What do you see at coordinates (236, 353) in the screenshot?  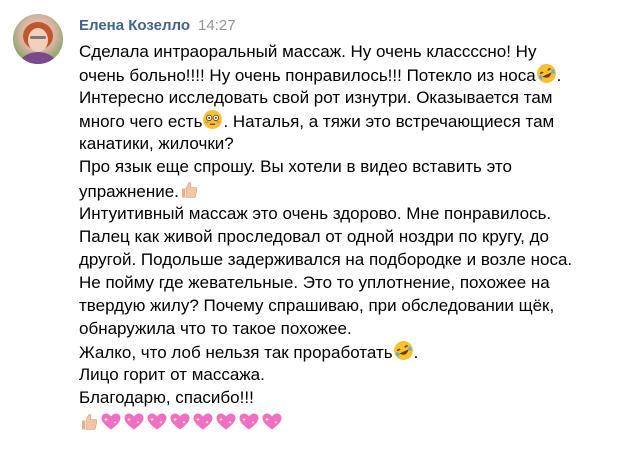 I see `message-line-text: Жалко, что лоб нельзя так проработать` at bounding box center [236, 353].